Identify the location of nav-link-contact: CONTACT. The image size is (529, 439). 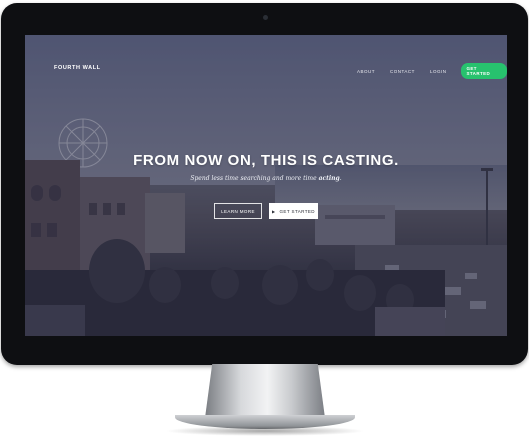
(402, 71).